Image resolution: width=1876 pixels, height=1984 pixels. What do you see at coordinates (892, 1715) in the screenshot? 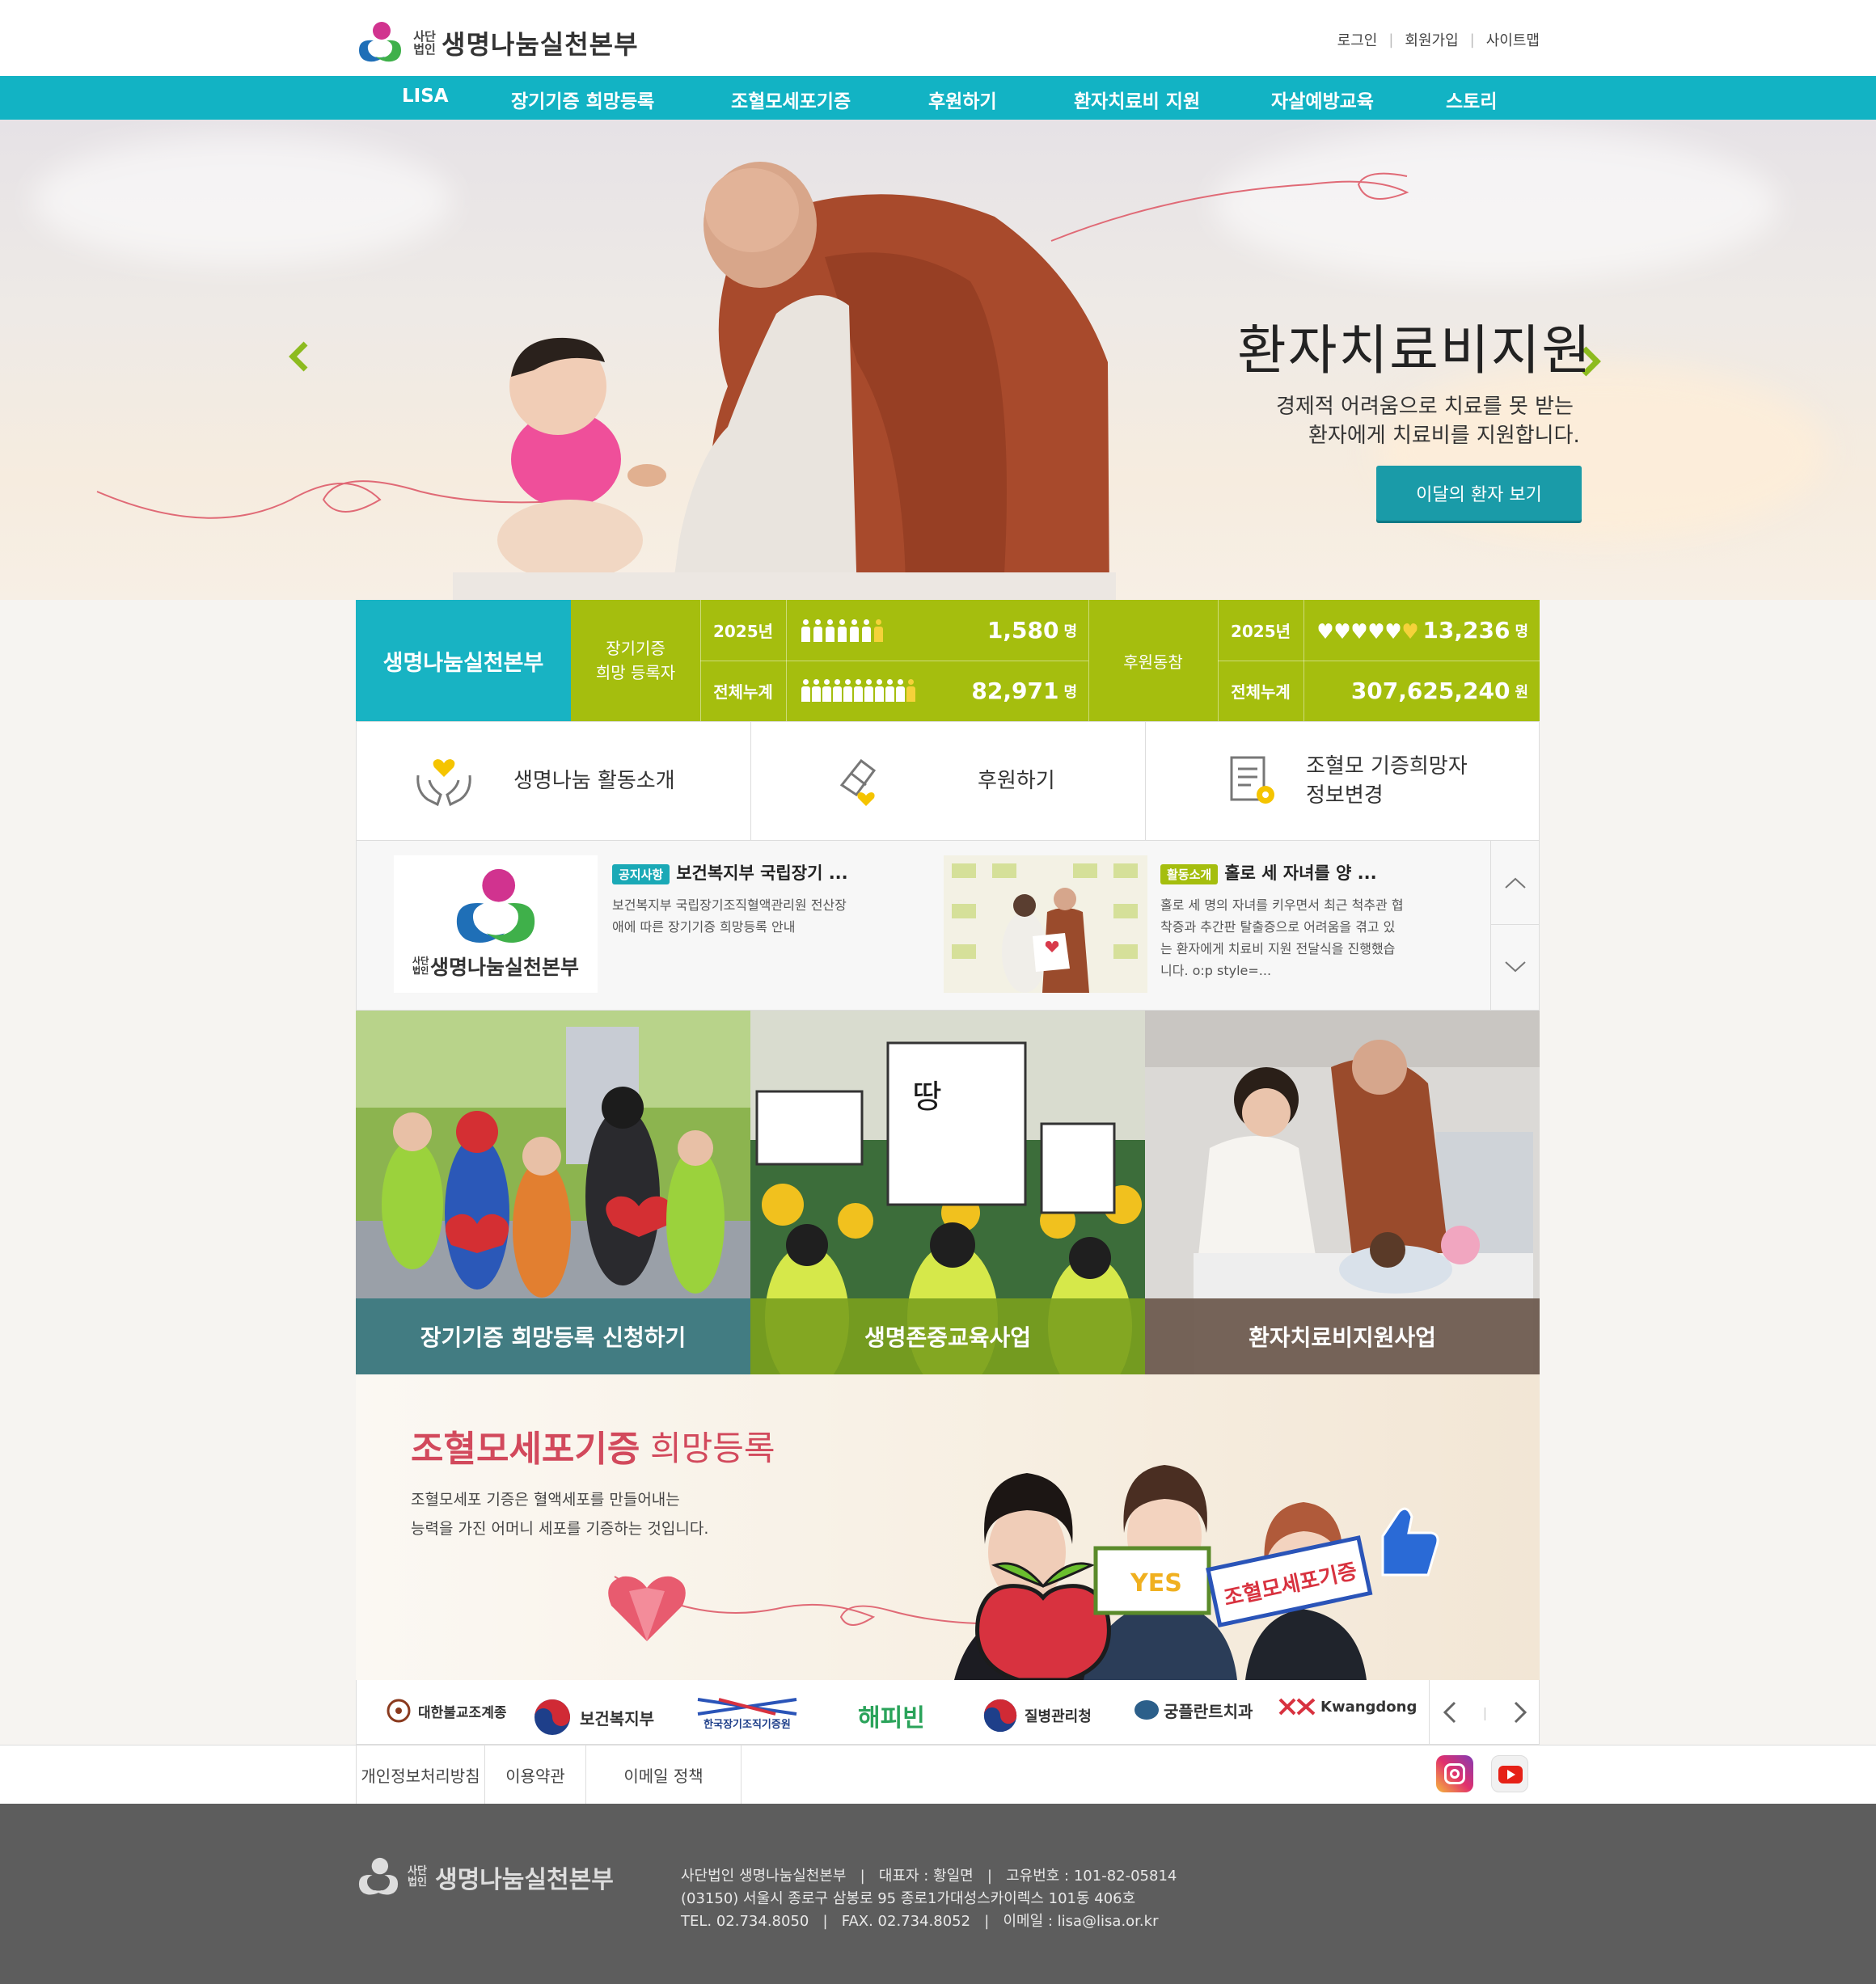
I see `partner-happybean: 해피빈` at bounding box center [892, 1715].